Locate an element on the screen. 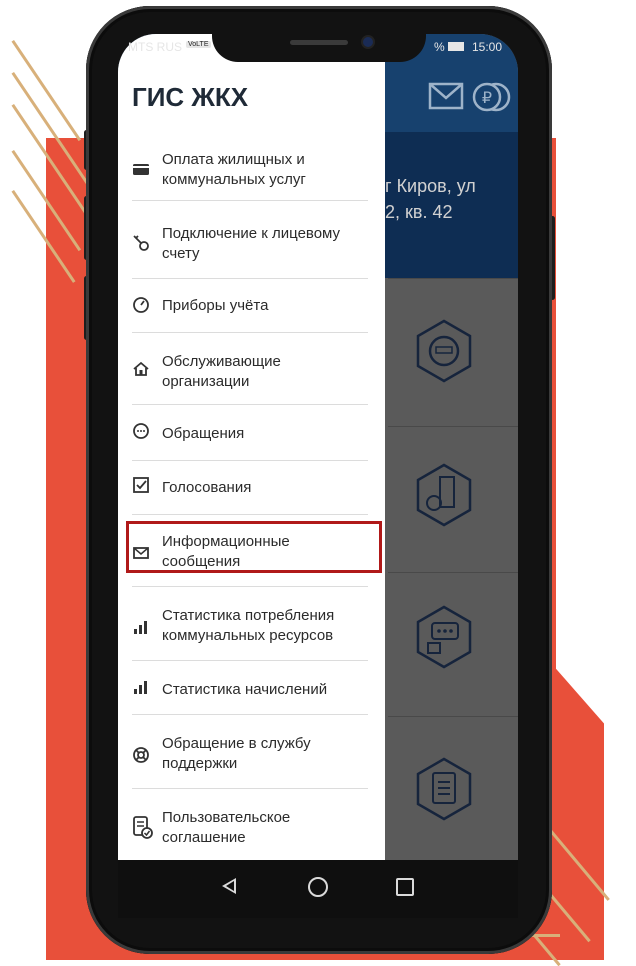 The height and width of the screenshot is (966, 636). home-button-icon is located at coordinates (318, 887).